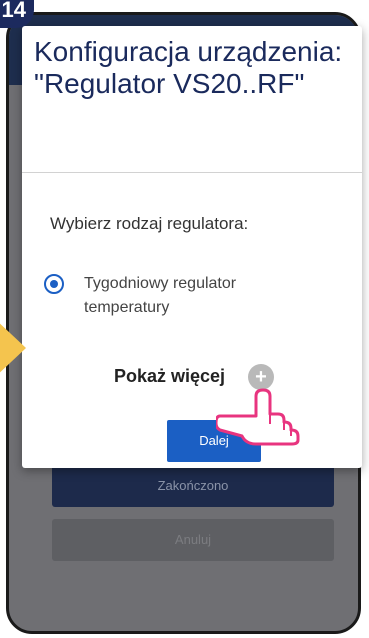  What do you see at coordinates (149, 223) in the screenshot?
I see `regulator-type-prompt: Wybierz rodzaj regulatora:` at bounding box center [149, 223].